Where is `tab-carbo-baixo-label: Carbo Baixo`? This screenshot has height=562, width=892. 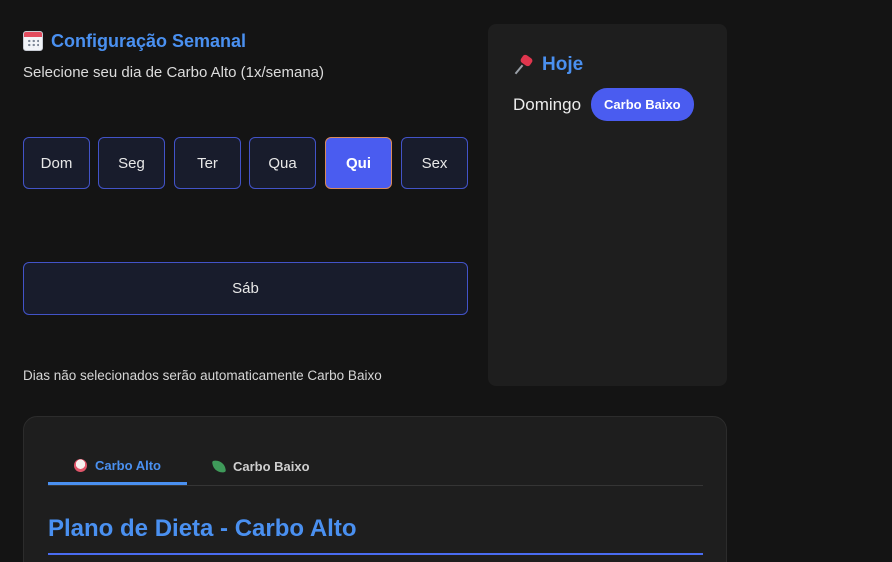
tab-carbo-baixo-label: Carbo Baixo is located at coordinates (271, 466).